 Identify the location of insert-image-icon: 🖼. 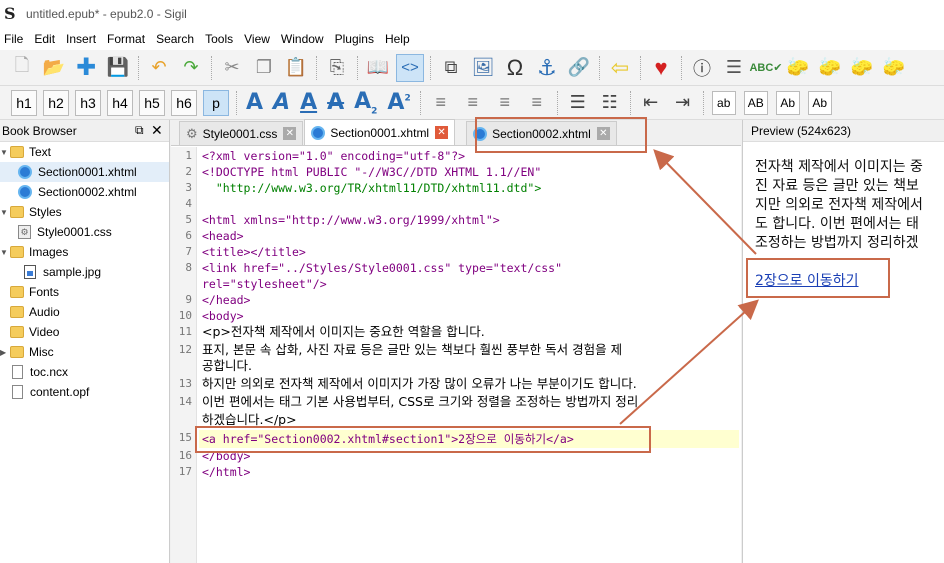
(483, 68).